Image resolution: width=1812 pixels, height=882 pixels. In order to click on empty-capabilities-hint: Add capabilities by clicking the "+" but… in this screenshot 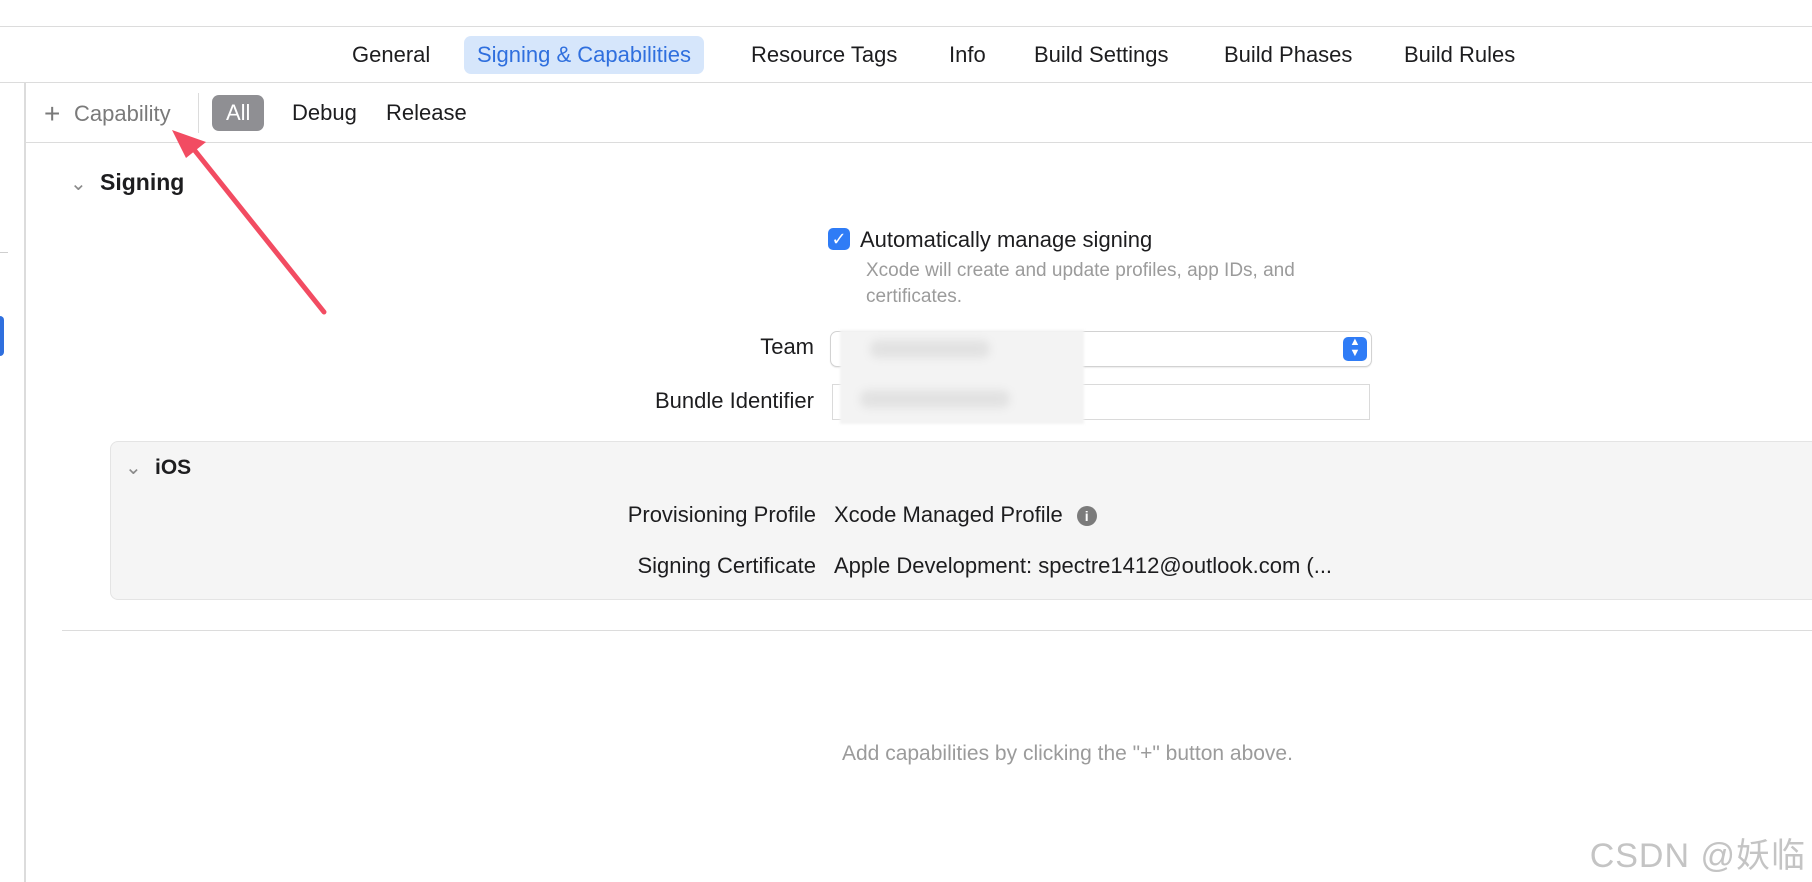, I will do `click(1067, 753)`.